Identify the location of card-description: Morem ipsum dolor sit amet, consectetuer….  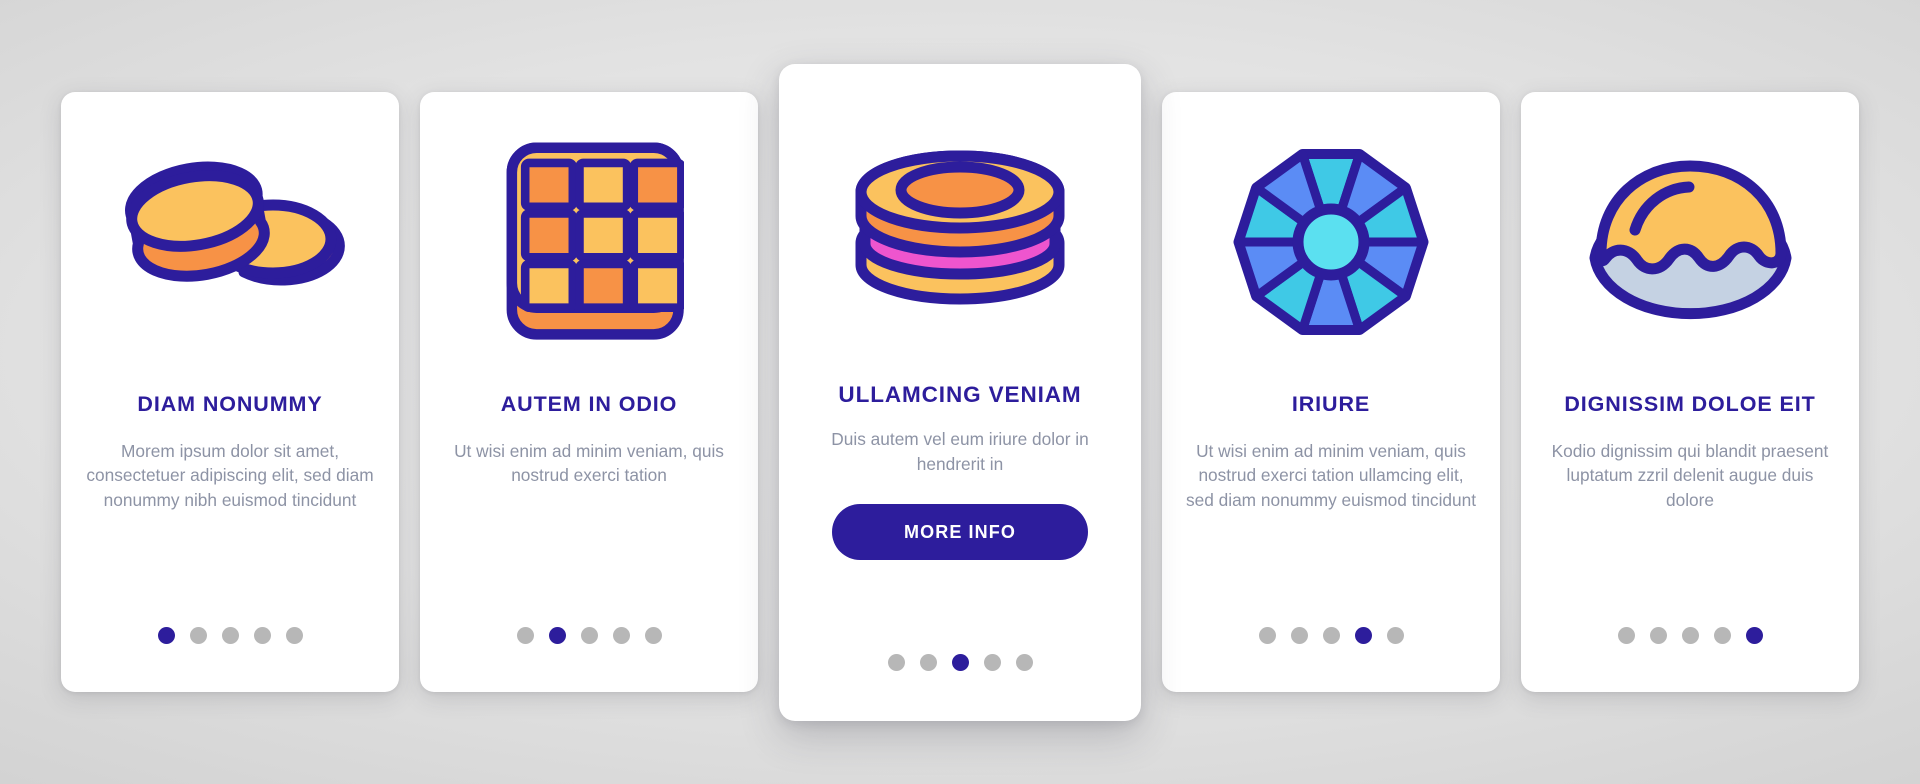
(230, 475).